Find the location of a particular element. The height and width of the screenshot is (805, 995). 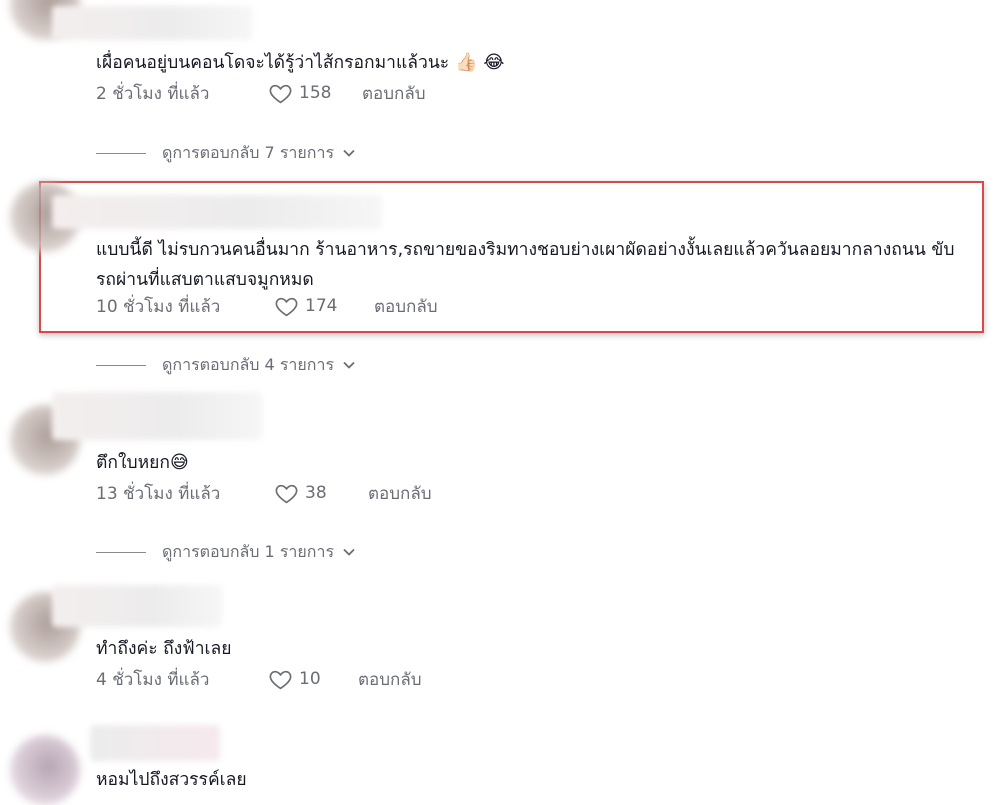

like-count: 38 is located at coordinates (316, 493).